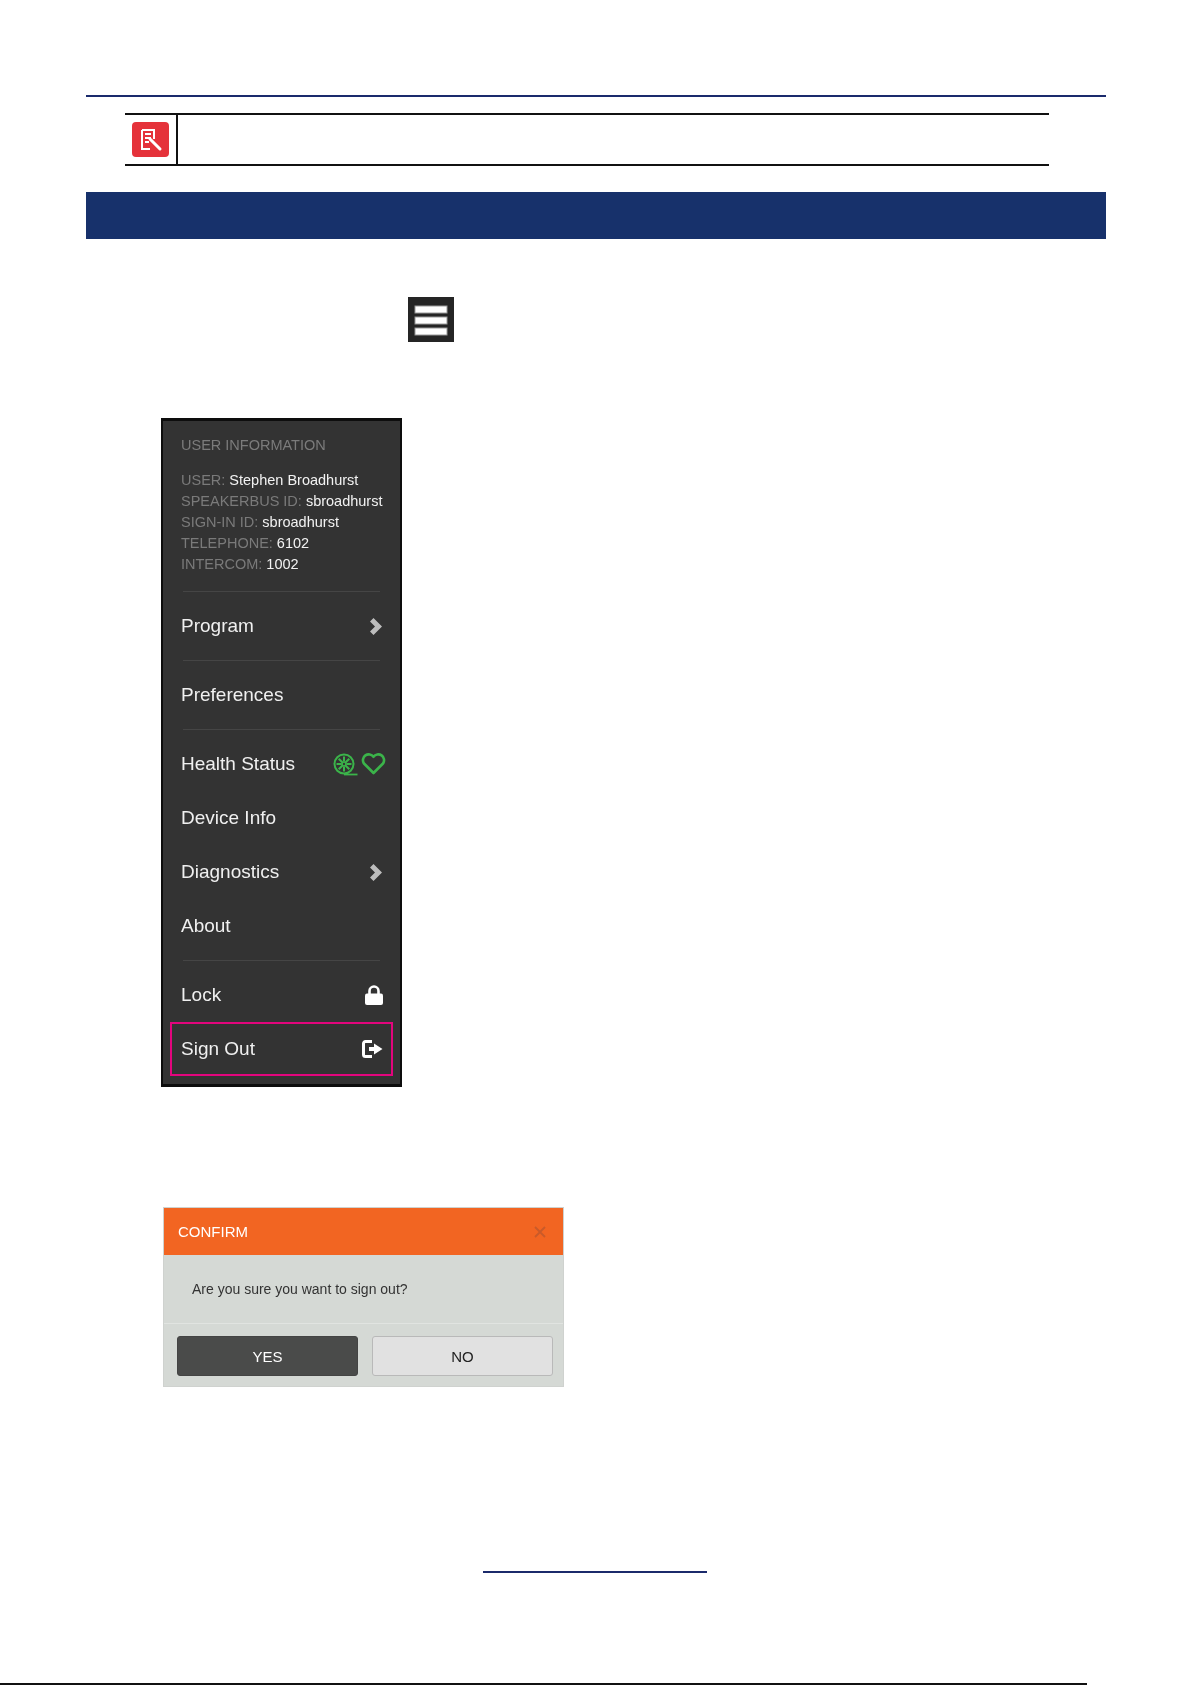  Describe the element at coordinates (222, 564) in the screenshot. I see `field-label: INTERCOM:` at that location.